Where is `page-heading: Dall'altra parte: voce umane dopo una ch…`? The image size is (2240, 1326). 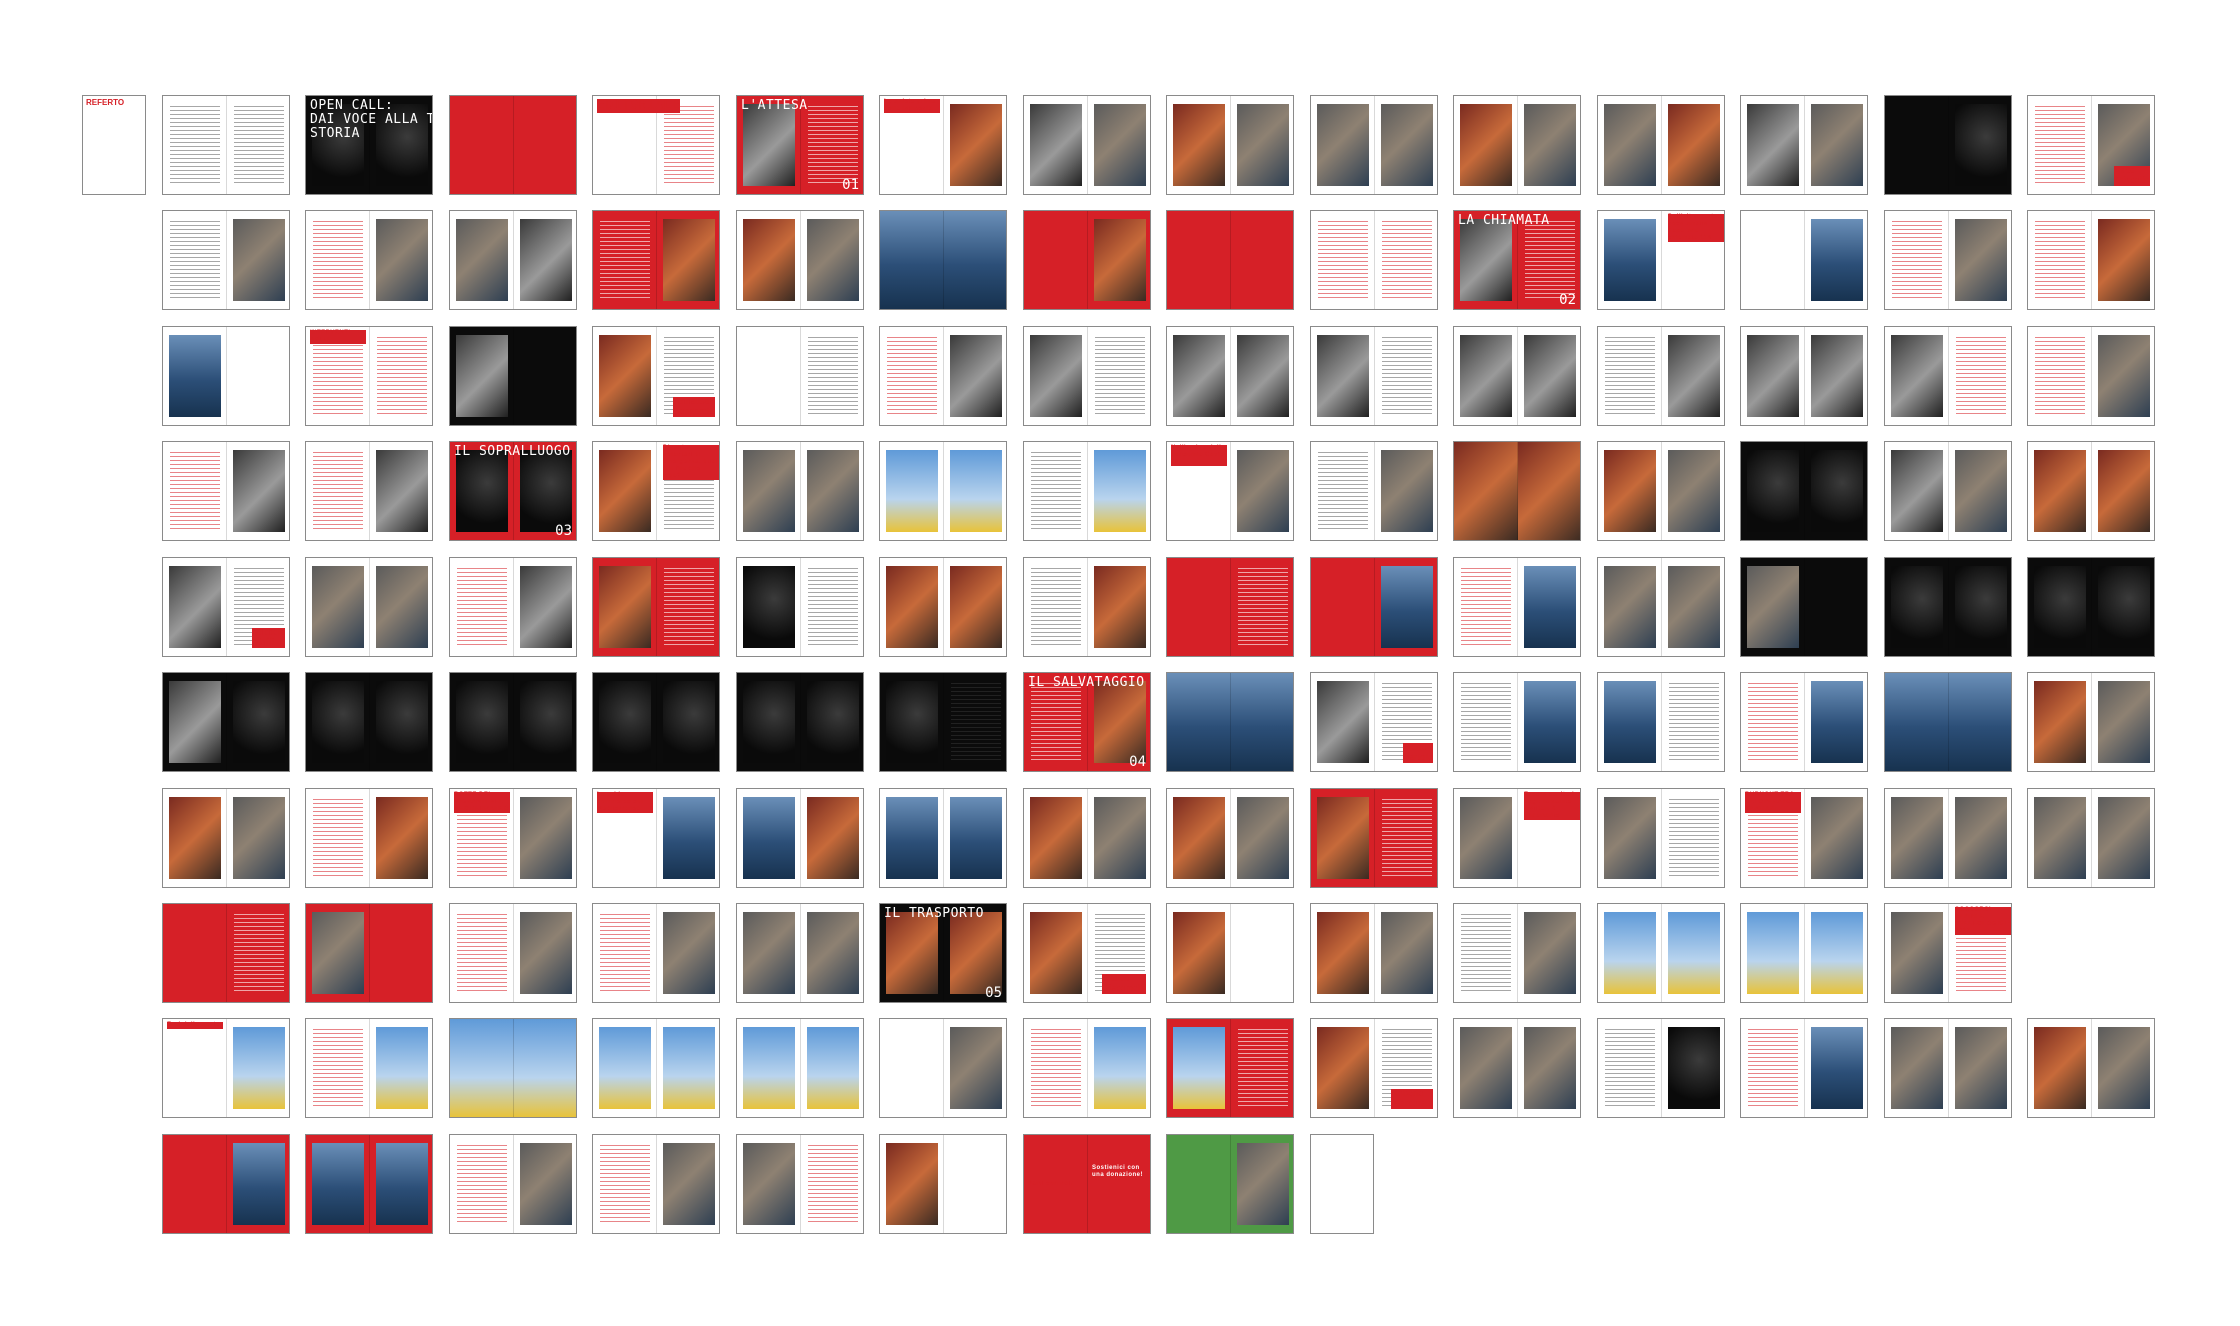
page-heading: Dall'altra parte: voce umane dopo una ch… is located at coordinates (1696, 228).